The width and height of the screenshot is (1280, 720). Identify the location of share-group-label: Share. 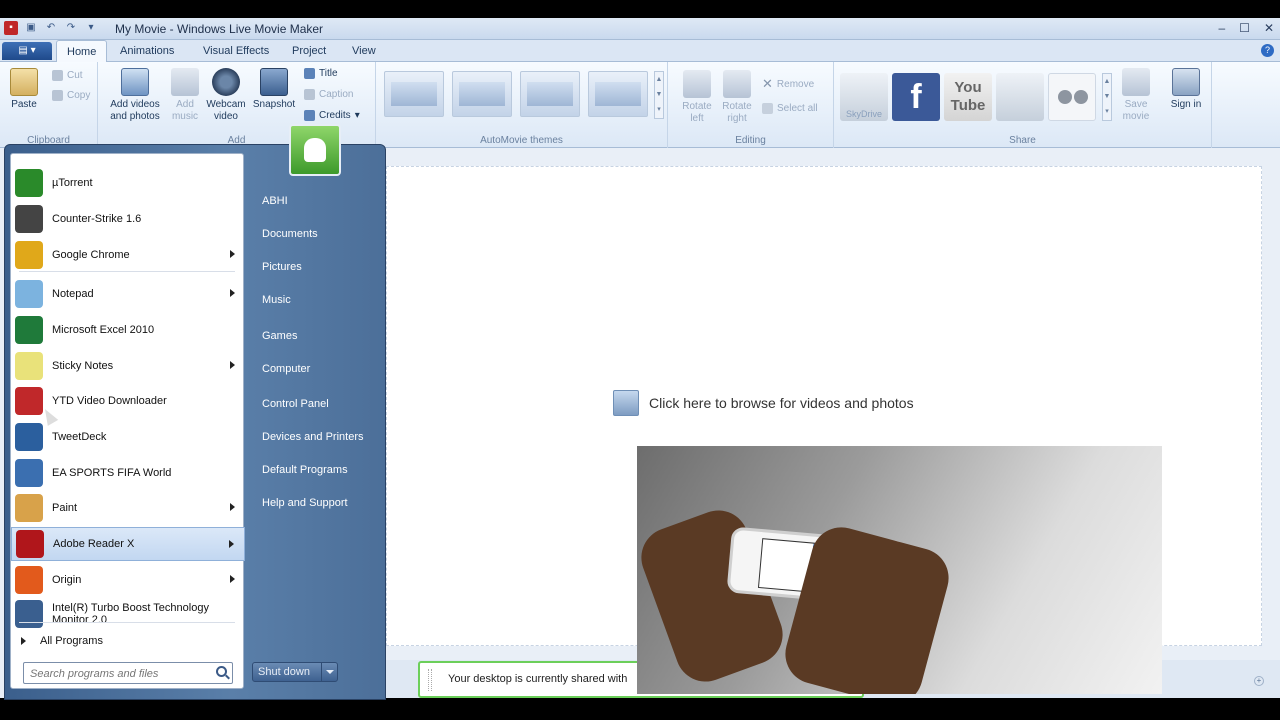
(1022, 140).